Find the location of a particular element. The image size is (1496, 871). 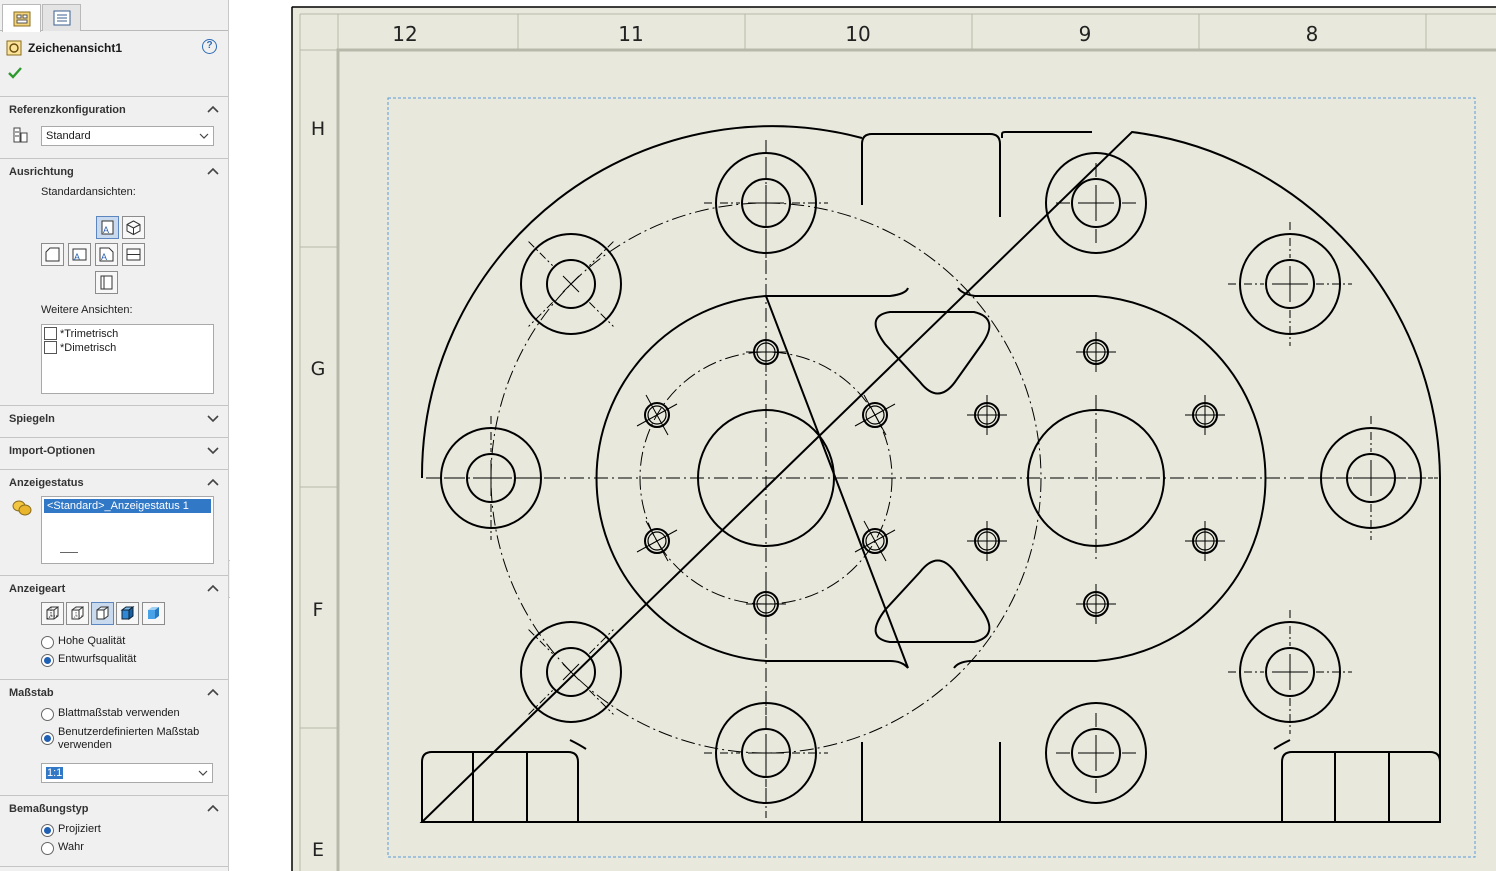

left-view-icon is located at coordinates (52, 254).